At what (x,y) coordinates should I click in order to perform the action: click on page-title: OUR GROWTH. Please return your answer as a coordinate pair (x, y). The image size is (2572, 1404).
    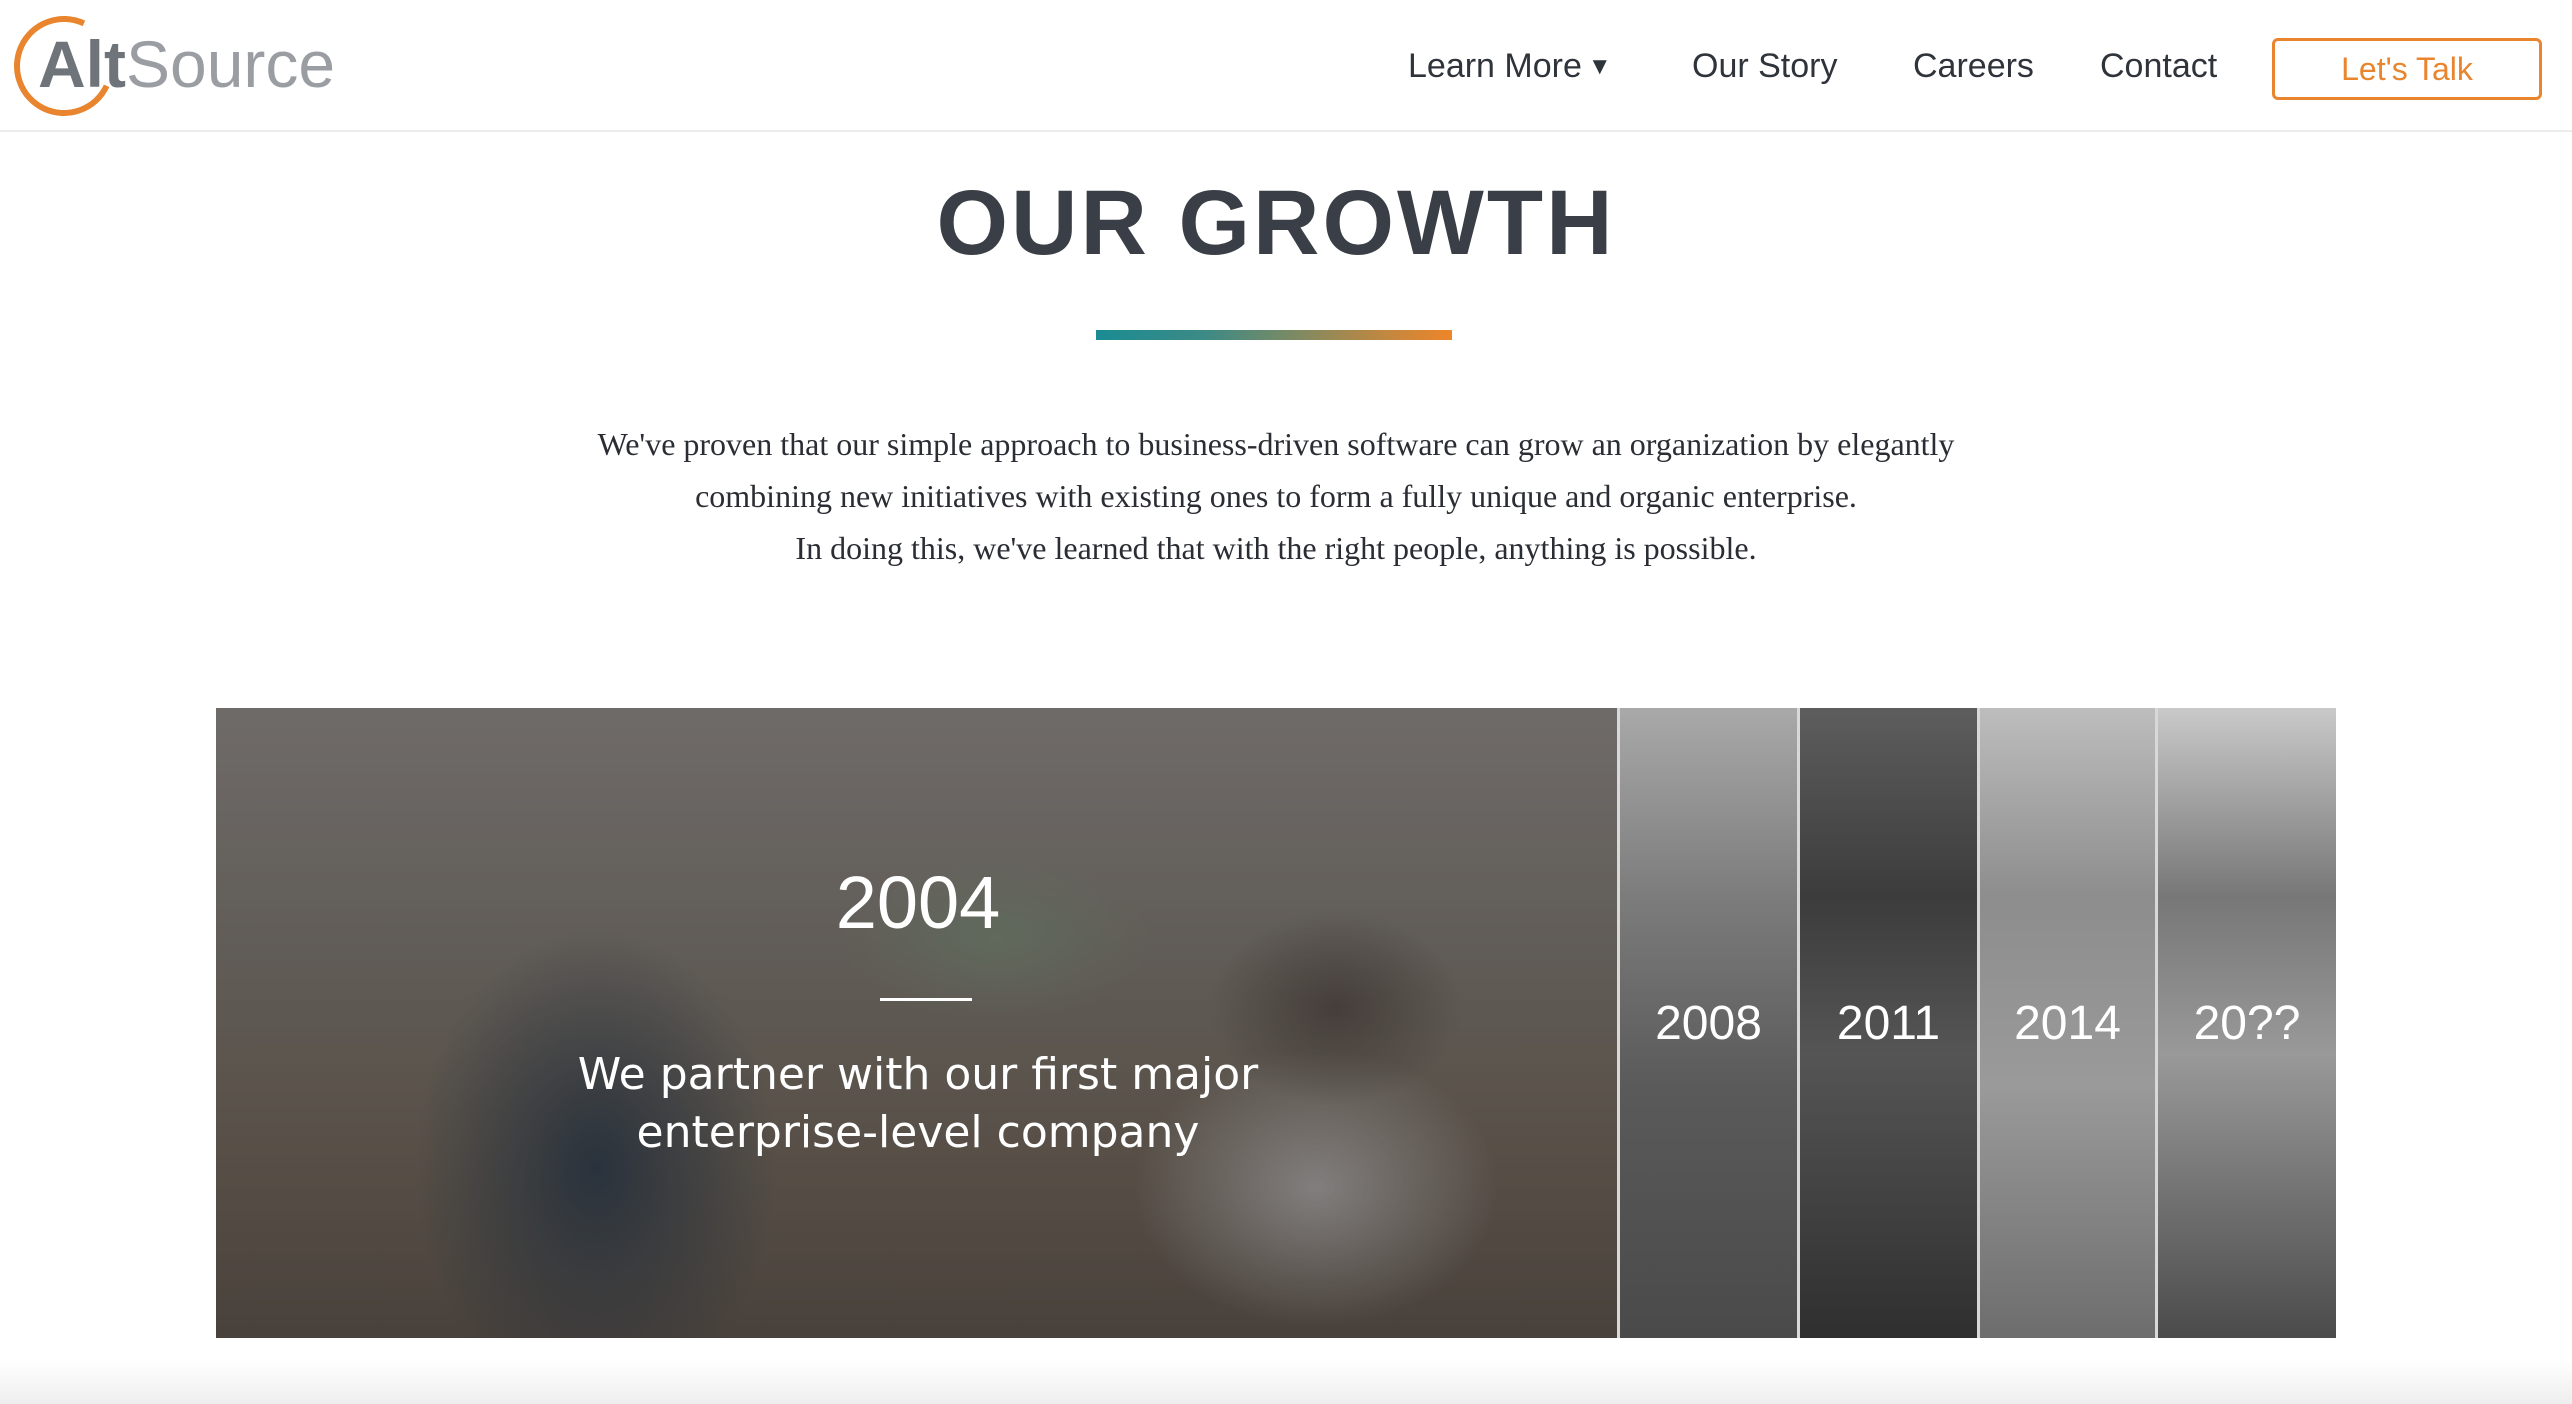
    Looking at the image, I should click on (1276, 223).